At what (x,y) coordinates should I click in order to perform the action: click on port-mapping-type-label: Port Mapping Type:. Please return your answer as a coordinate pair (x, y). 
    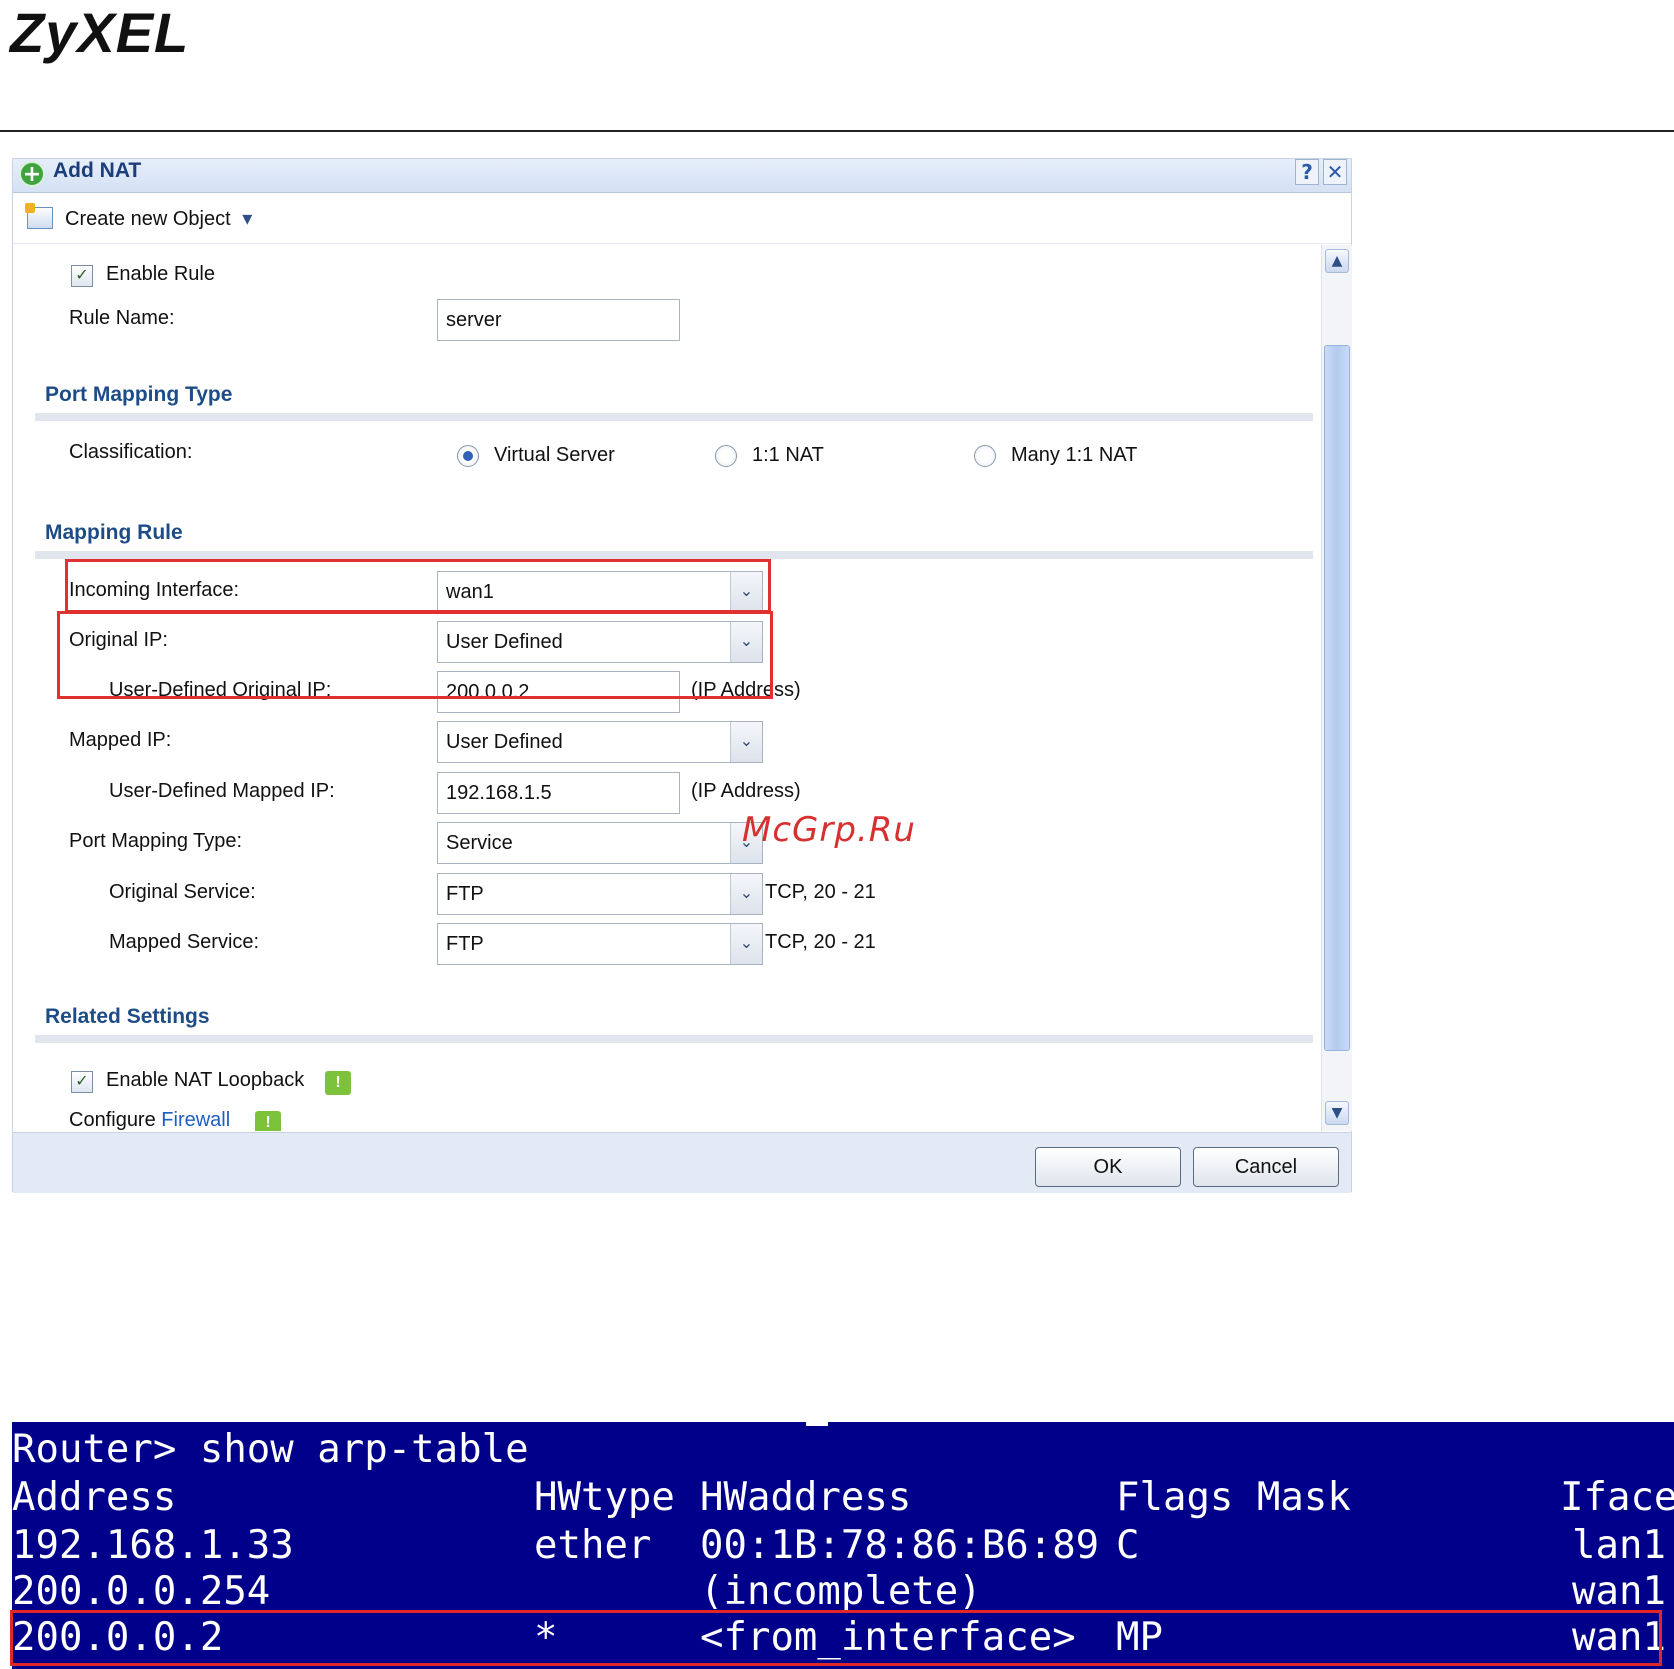
    Looking at the image, I should click on (156, 841).